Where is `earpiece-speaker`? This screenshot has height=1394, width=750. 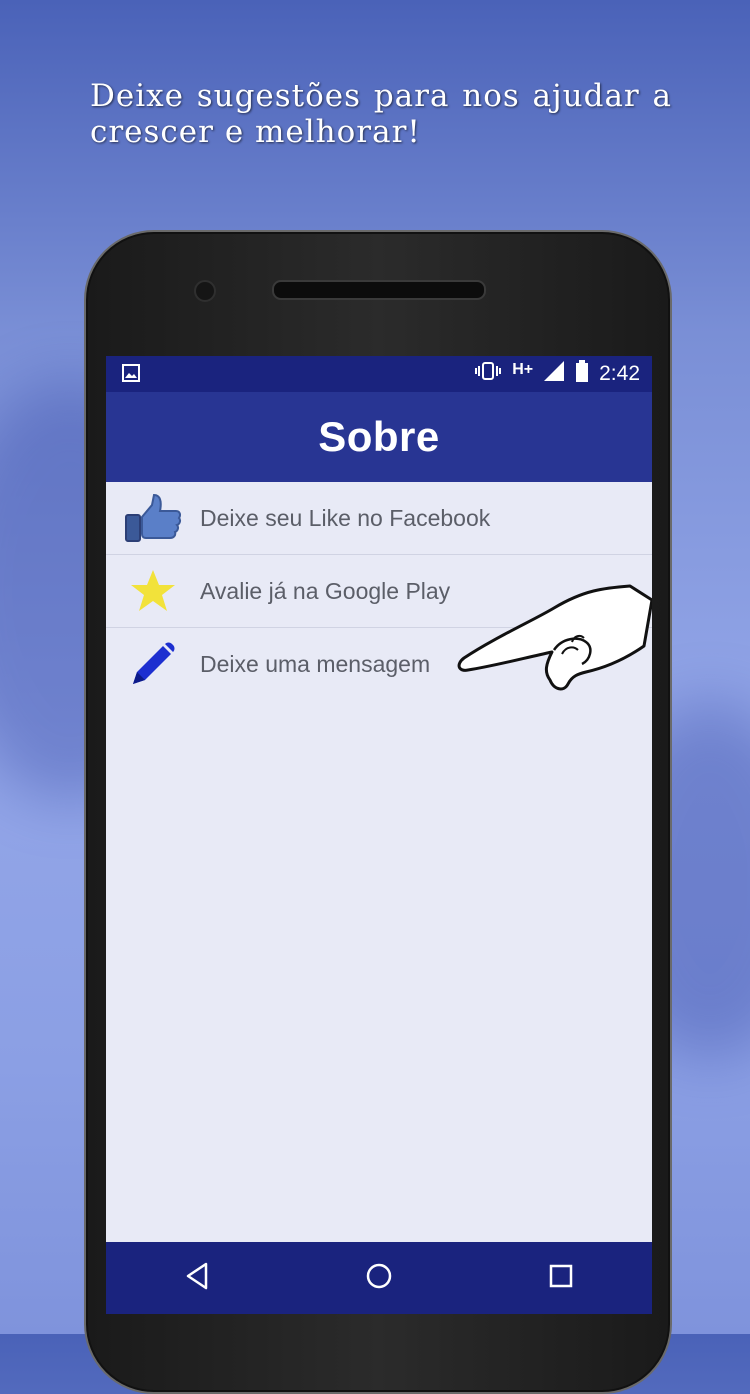 earpiece-speaker is located at coordinates (379, 290).